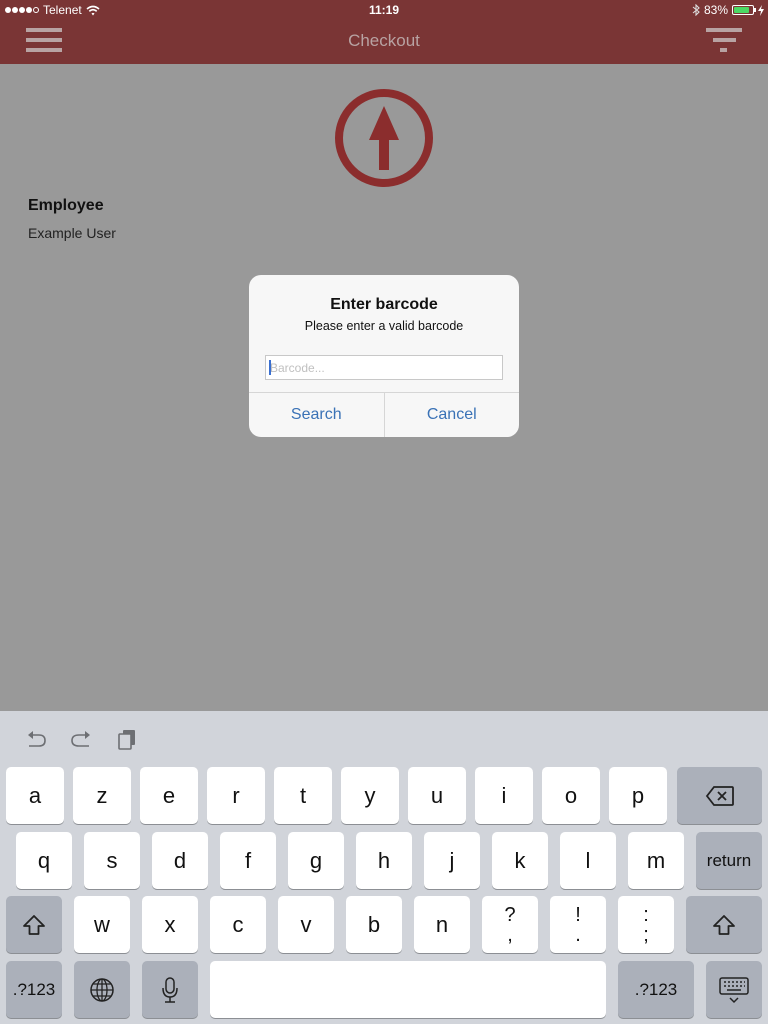 The image size is (768, 1024). What do you see at coordinates (81, 739) in the screenshot?
I see `redo-icon` at bounding box center [81, 739].